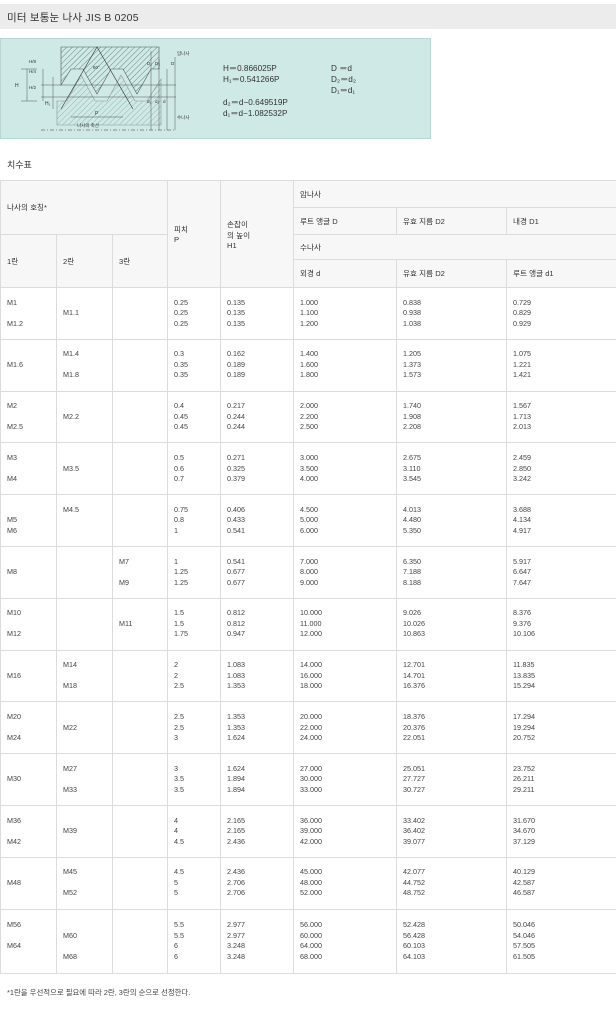 The image size is (616, 1024). What do you see at coordinates (12, 520) in the screenshot?
I see `cell-value: M5` at bounding box center [12, 520].